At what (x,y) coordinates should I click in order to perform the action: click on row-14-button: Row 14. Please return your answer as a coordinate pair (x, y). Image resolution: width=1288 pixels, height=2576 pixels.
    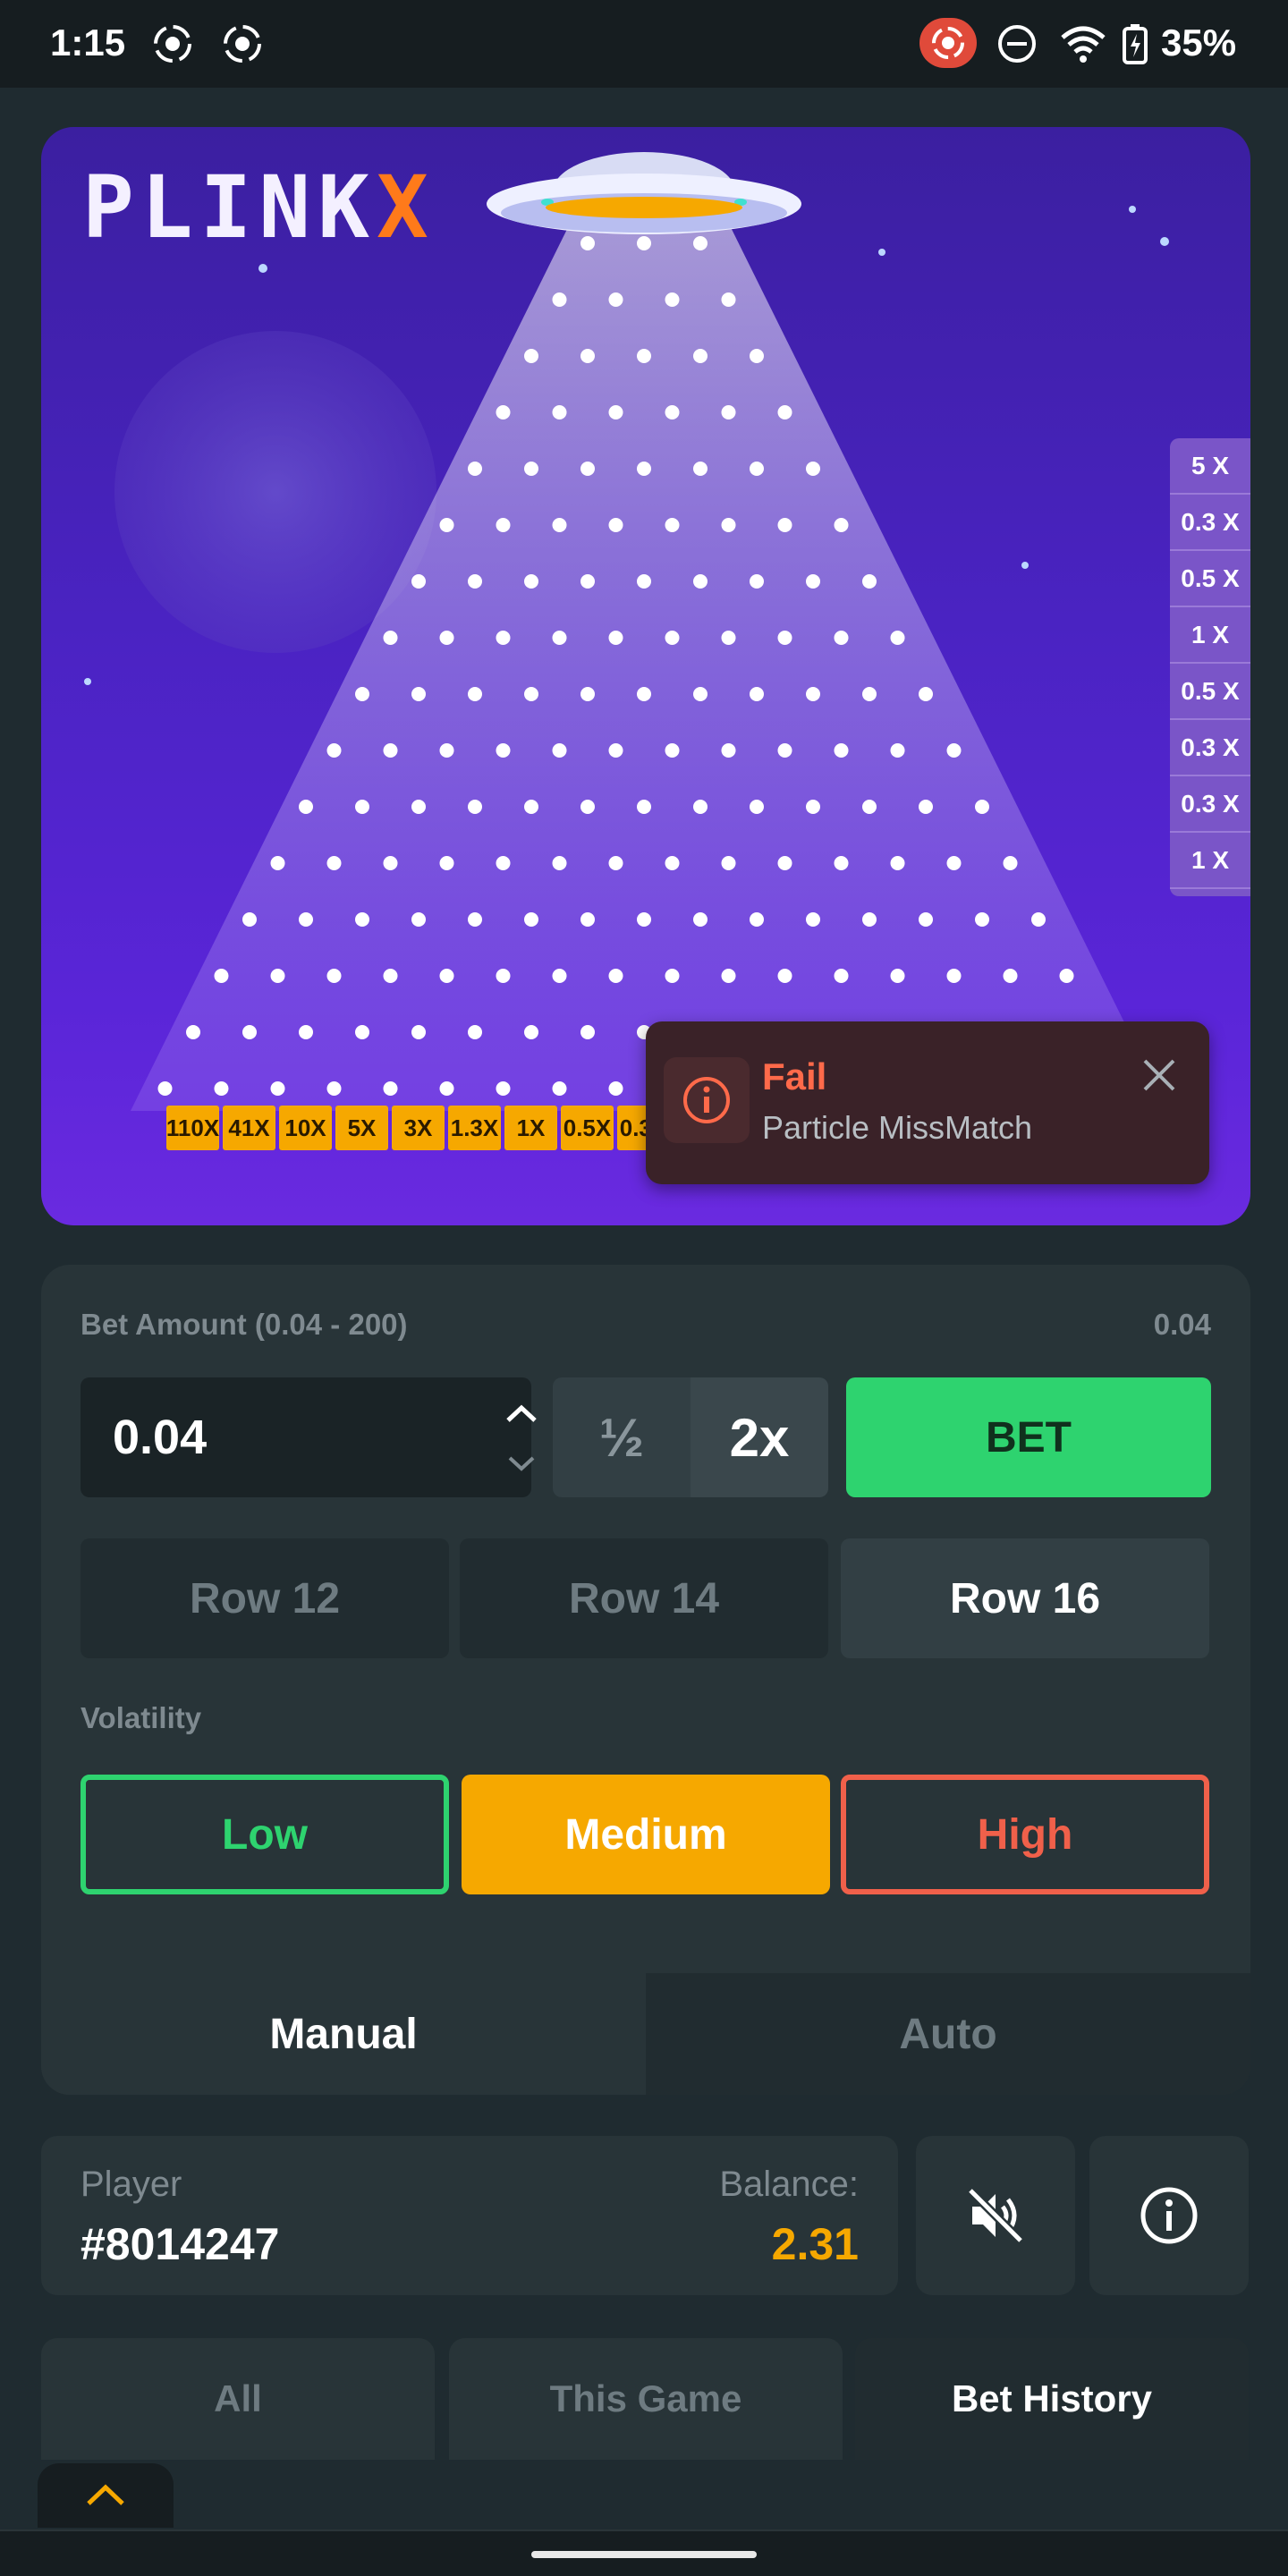
    Looking at the image, I should click on (644, 1598).